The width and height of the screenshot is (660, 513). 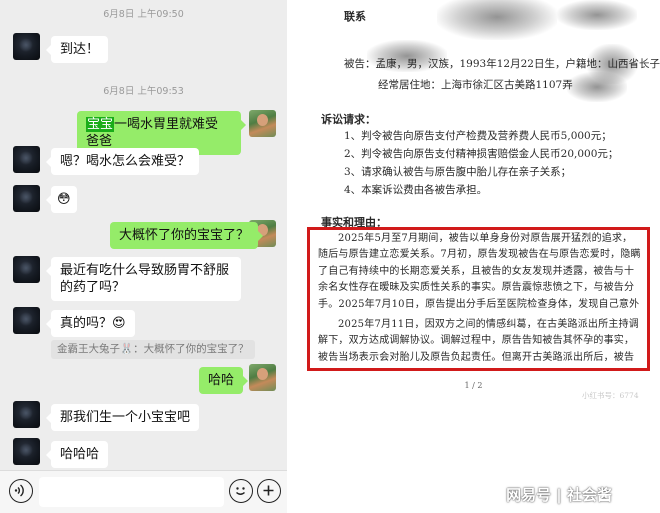 I want to click on chat-input-bar, so click(x=143, y=491).